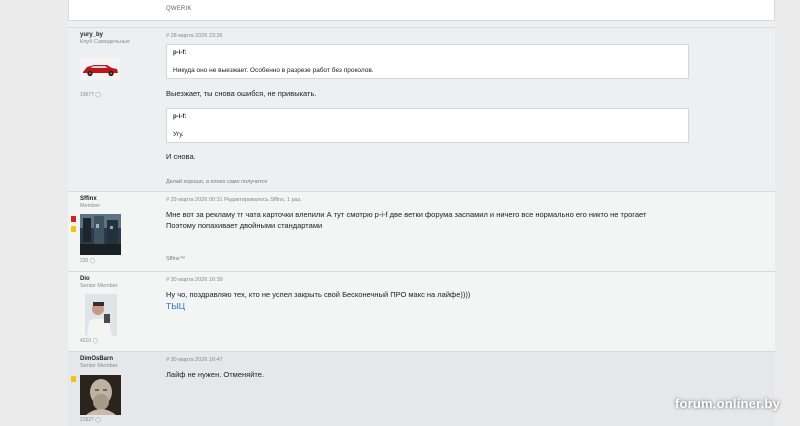  I want to click on post-link: ТЫЦ, so click(175, 306).